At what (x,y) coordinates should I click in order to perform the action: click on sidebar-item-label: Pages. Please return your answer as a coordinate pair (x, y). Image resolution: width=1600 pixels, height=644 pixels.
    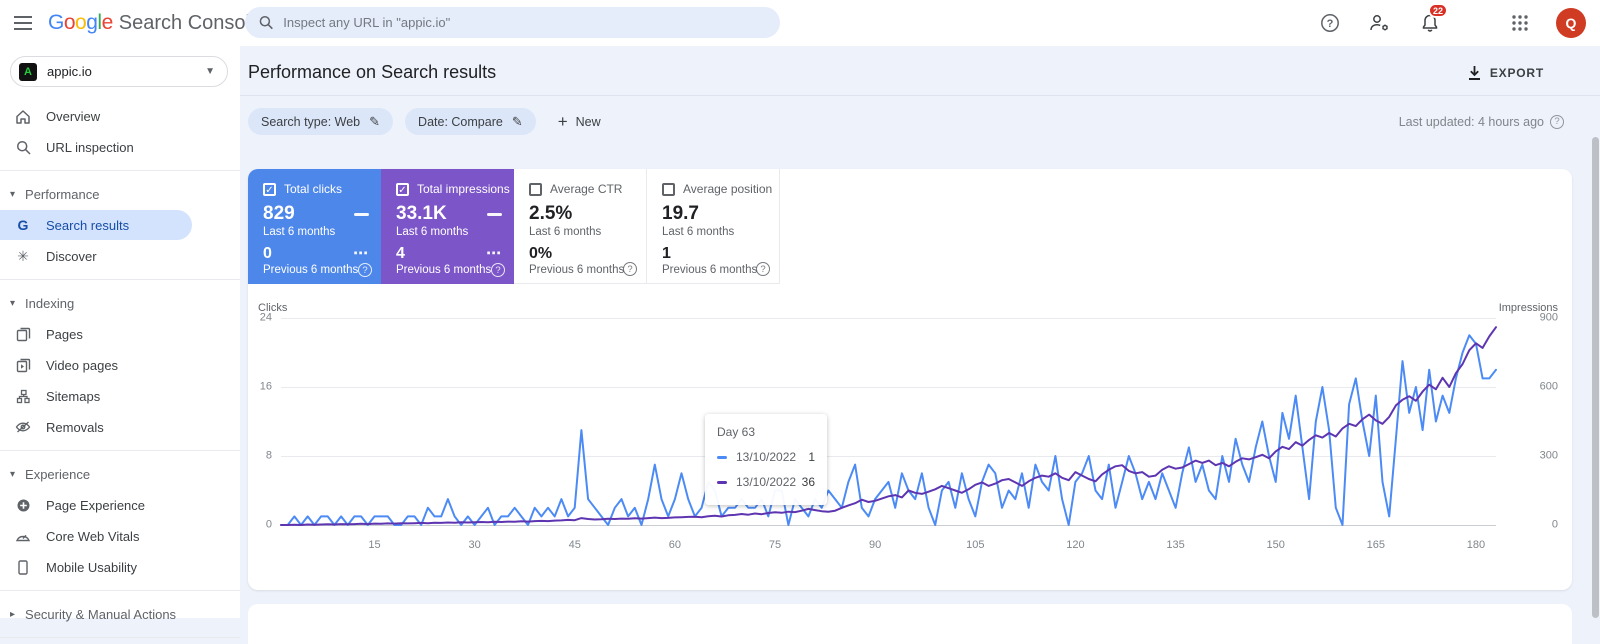
    Looking at the image, I should click on (64, 334).